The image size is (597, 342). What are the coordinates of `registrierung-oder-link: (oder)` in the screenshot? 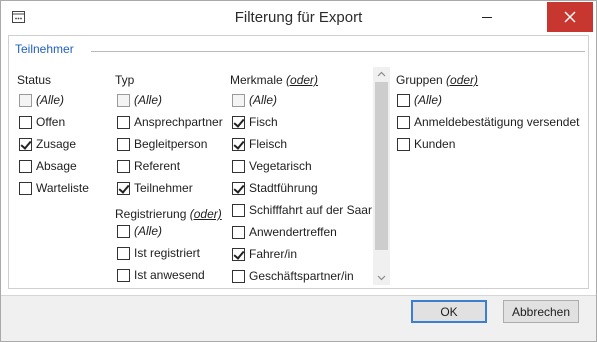 It's located at (206, 214).